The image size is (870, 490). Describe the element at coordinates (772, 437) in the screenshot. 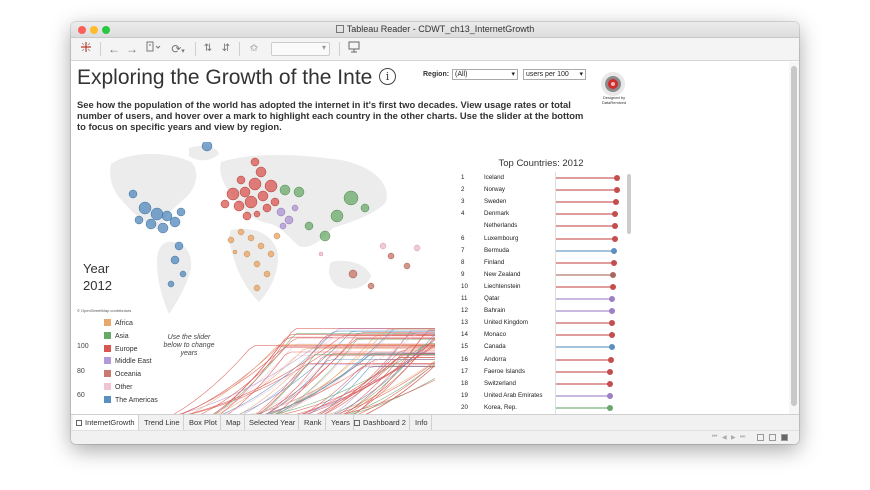

I see `list-view-icon` at that location.